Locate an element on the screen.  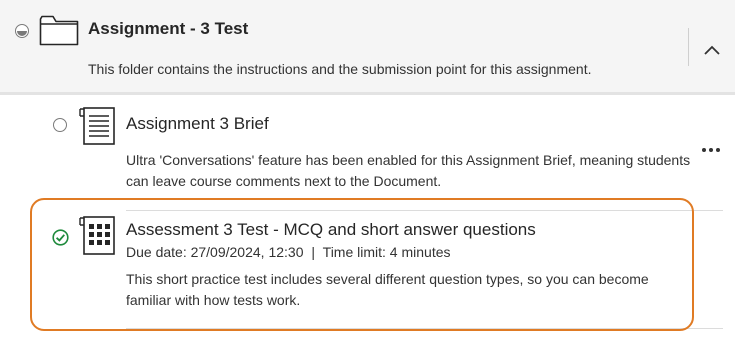
folder-icon is located at coordinates (59, 30).